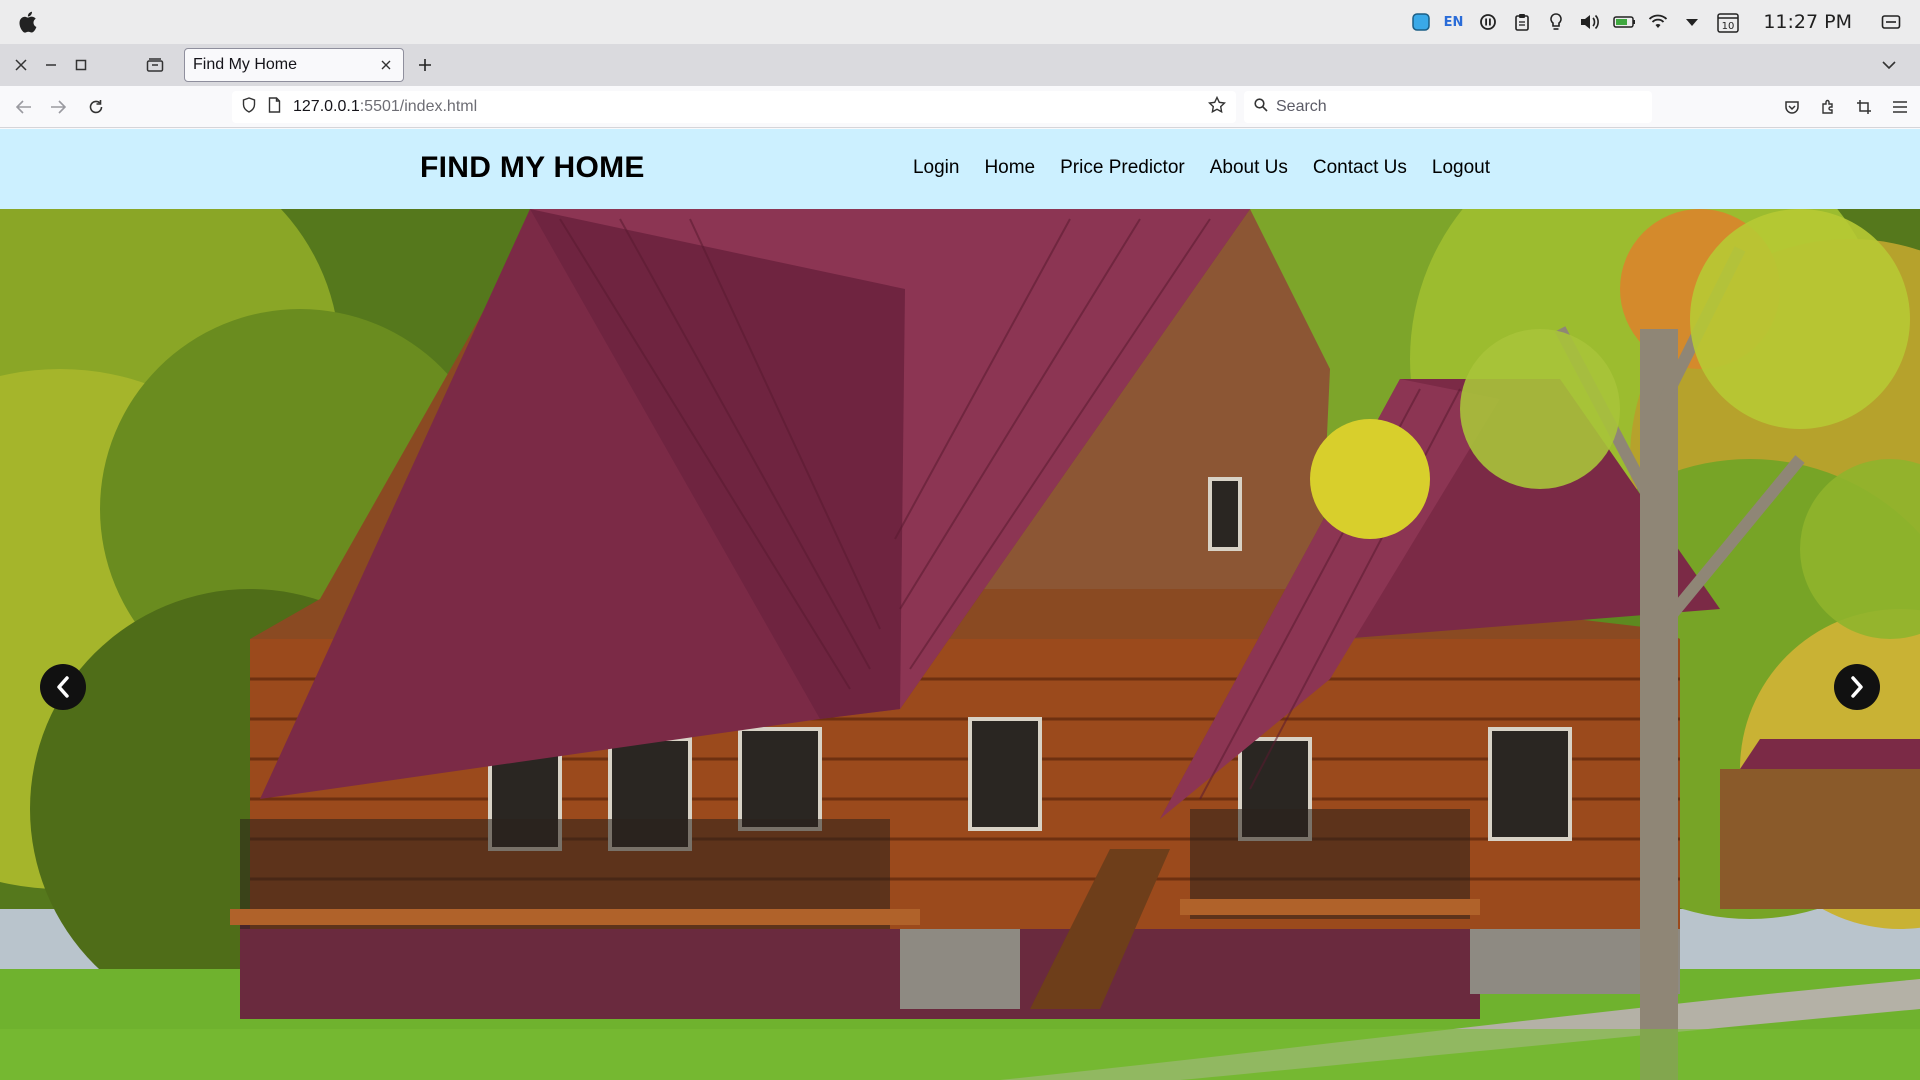  What do you see at coordinates (1889, 65) in the screenshot?
I see `tab-list-chevron-icon` at bounding box center [1889, 65].